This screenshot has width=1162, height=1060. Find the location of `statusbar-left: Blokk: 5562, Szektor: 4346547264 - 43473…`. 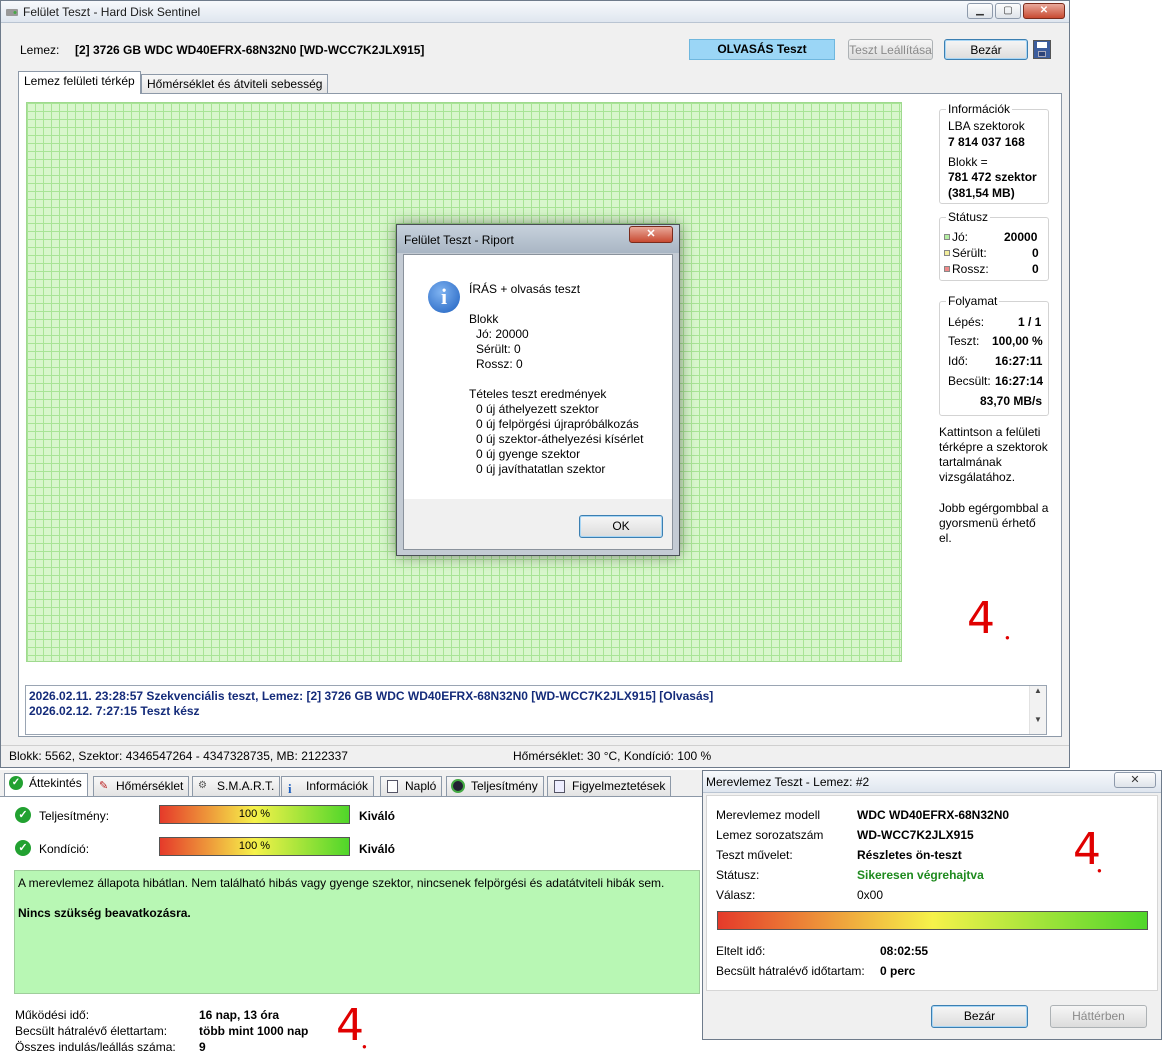

statusbar-left: Blokk: 5562, Szektor: 4346547264 - 43473… is located at coordinates (178, 756).